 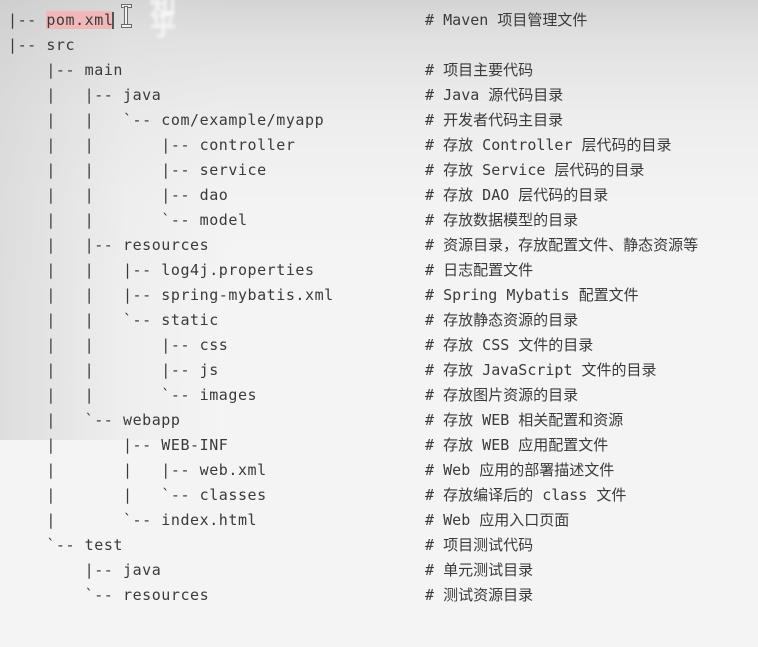 I want to click on tree-branch-prefix: `--, so click(x=46, y=545).